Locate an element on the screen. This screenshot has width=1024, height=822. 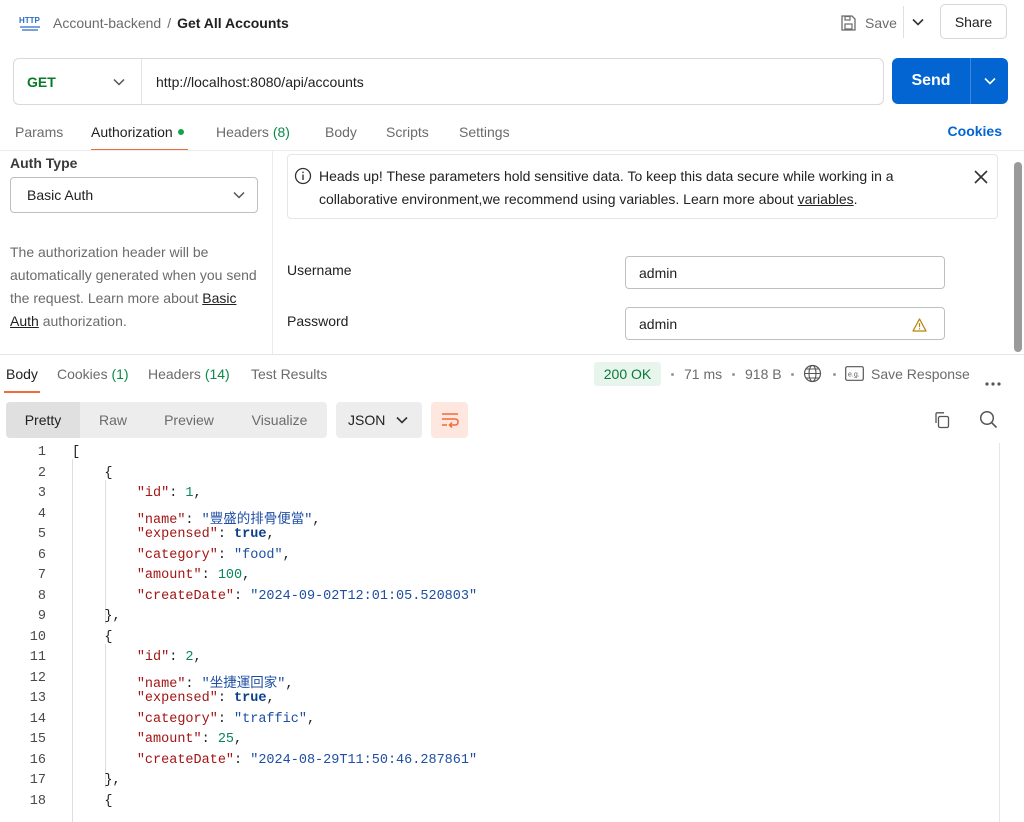
json-boolean: true is located at coordinates (250, 534).